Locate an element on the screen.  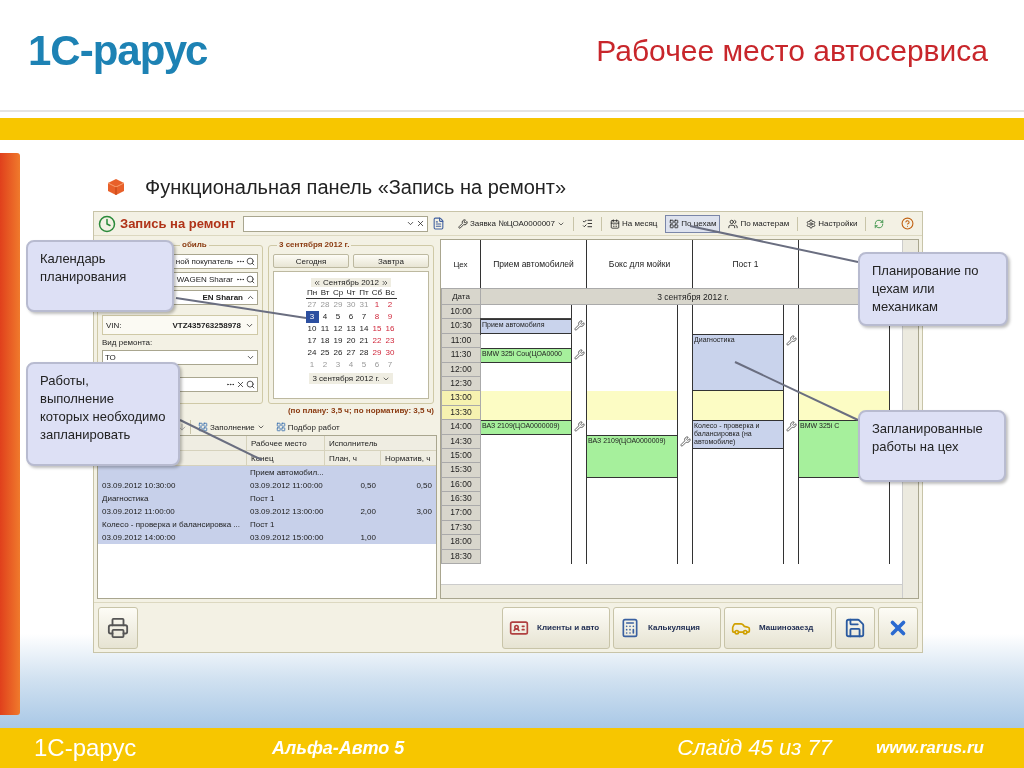
calendar-day: 26 is located at coordinates (338, 353).